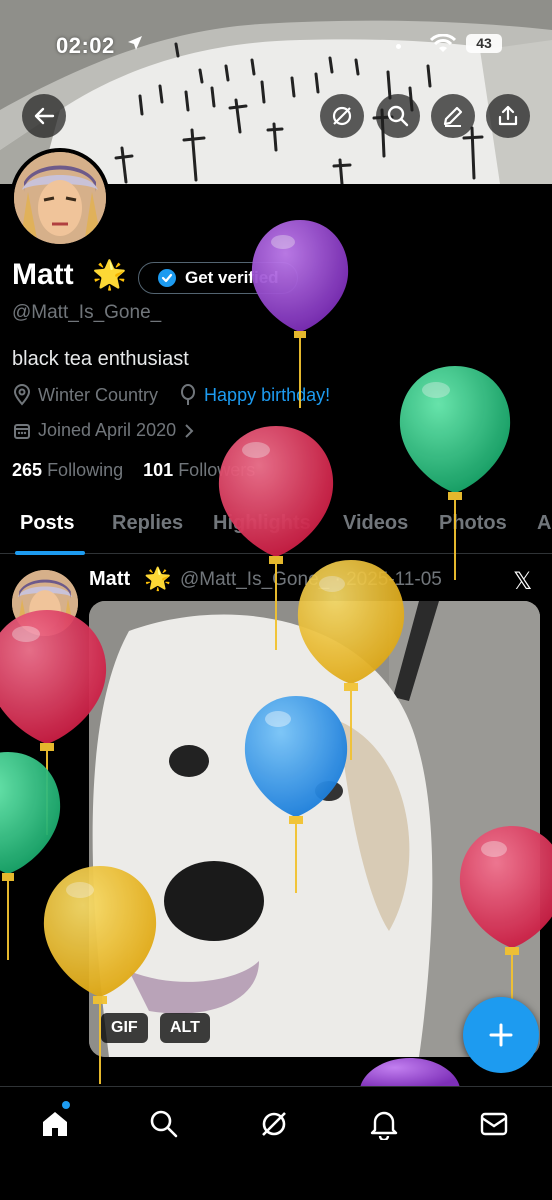 The image size is (552, 1200). I want to click on nav-grok, so click(274, 1124).